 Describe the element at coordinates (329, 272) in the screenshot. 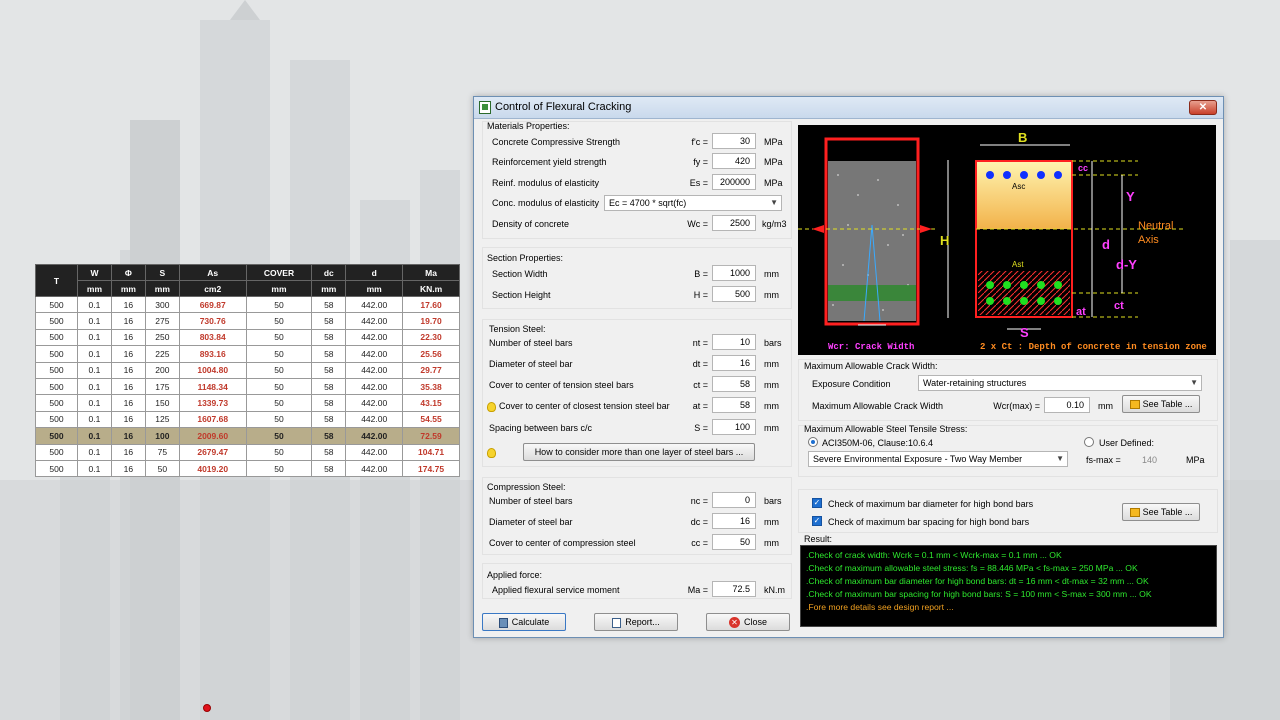

I see `table-header-cell: dc` at that location.